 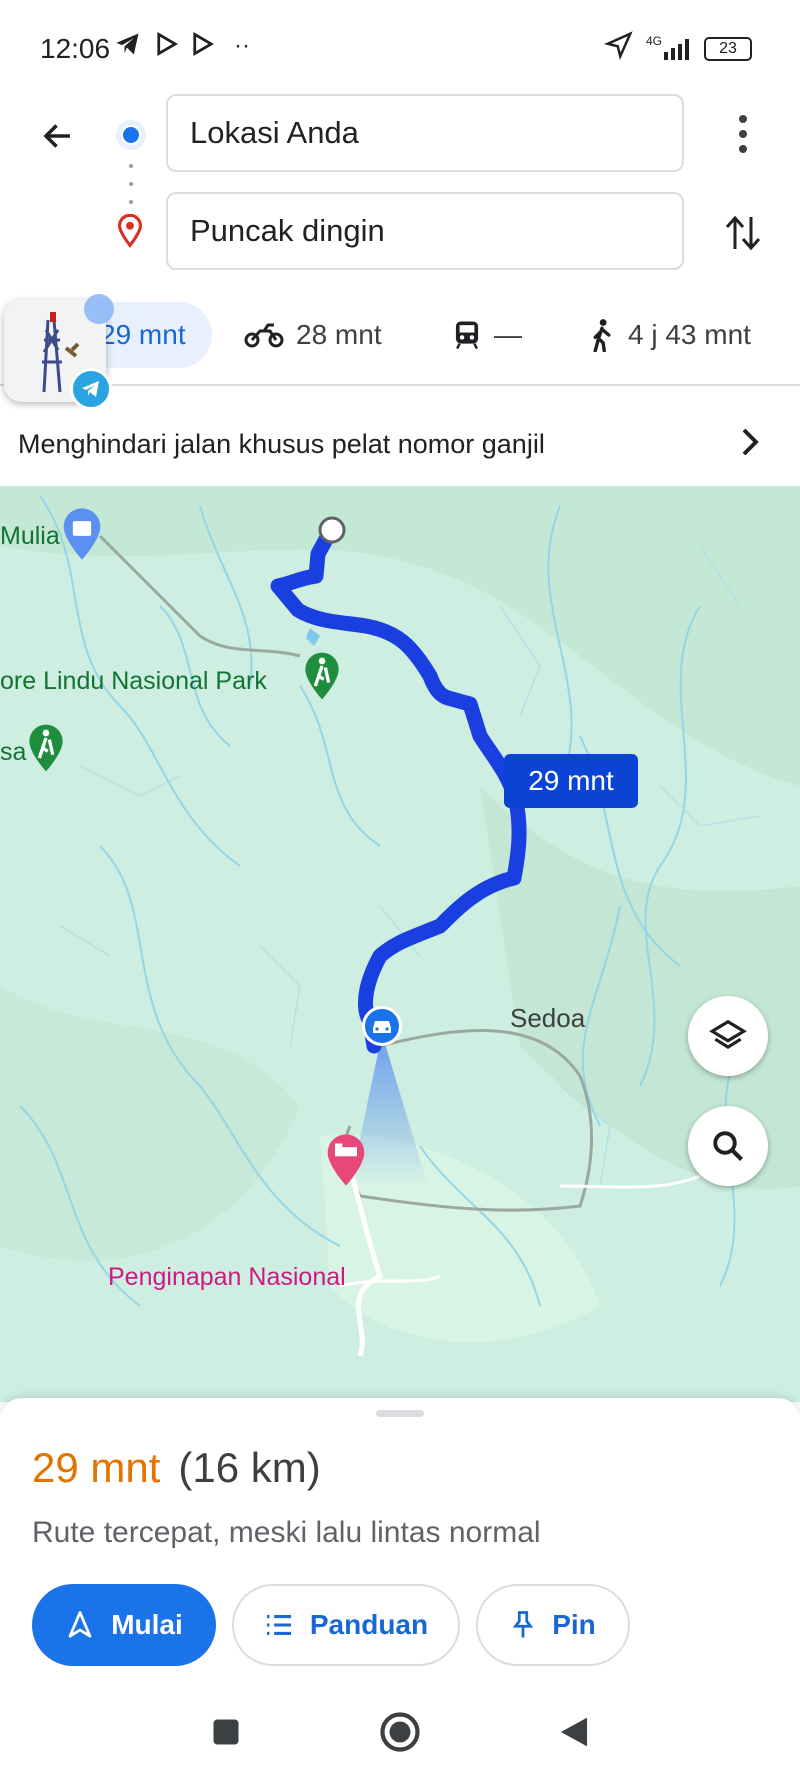 What do you see at coordinates (602, 335) in the screenshot?
I see `walk-icon` at bounding box center [602, 335].